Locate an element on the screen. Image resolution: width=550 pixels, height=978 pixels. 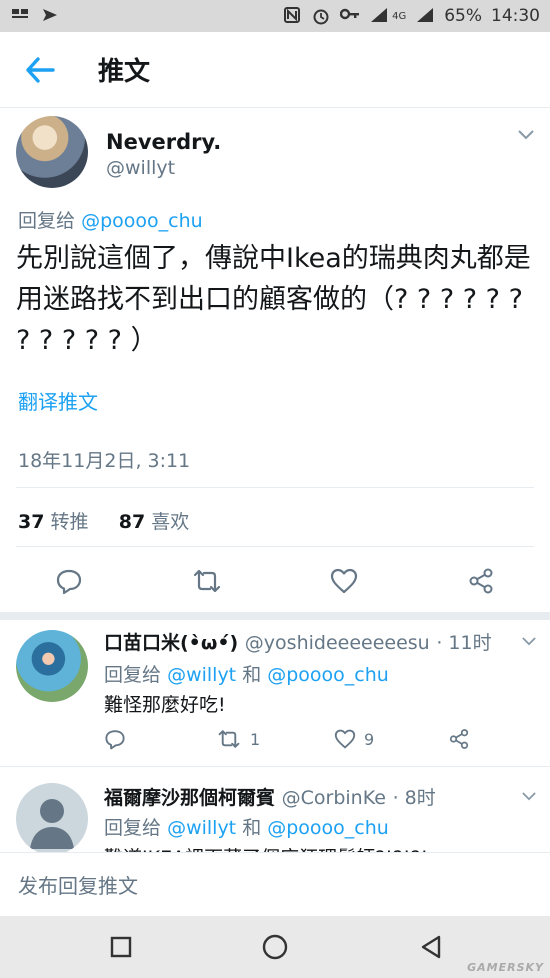
circle-icon is located at coordinates (275, 947).